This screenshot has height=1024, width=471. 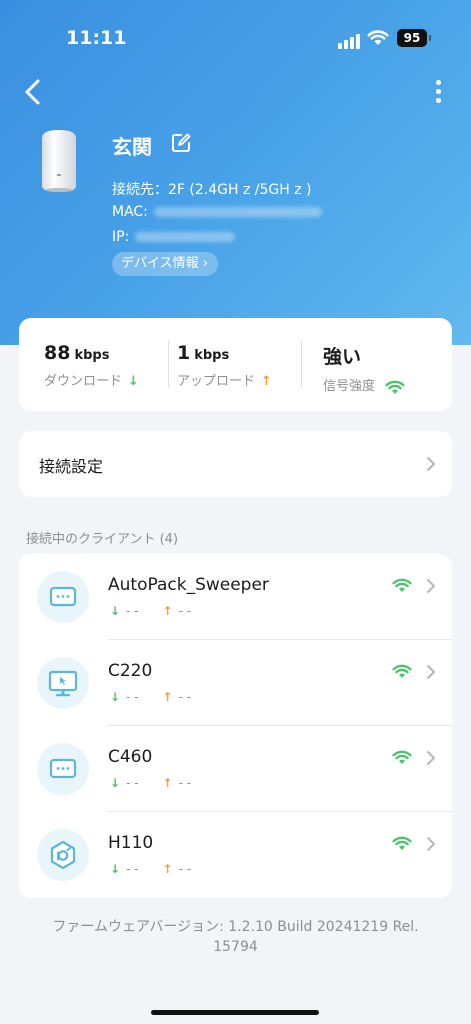 I want to click on signal-label: 信号強度, so click(x=349, y=386).